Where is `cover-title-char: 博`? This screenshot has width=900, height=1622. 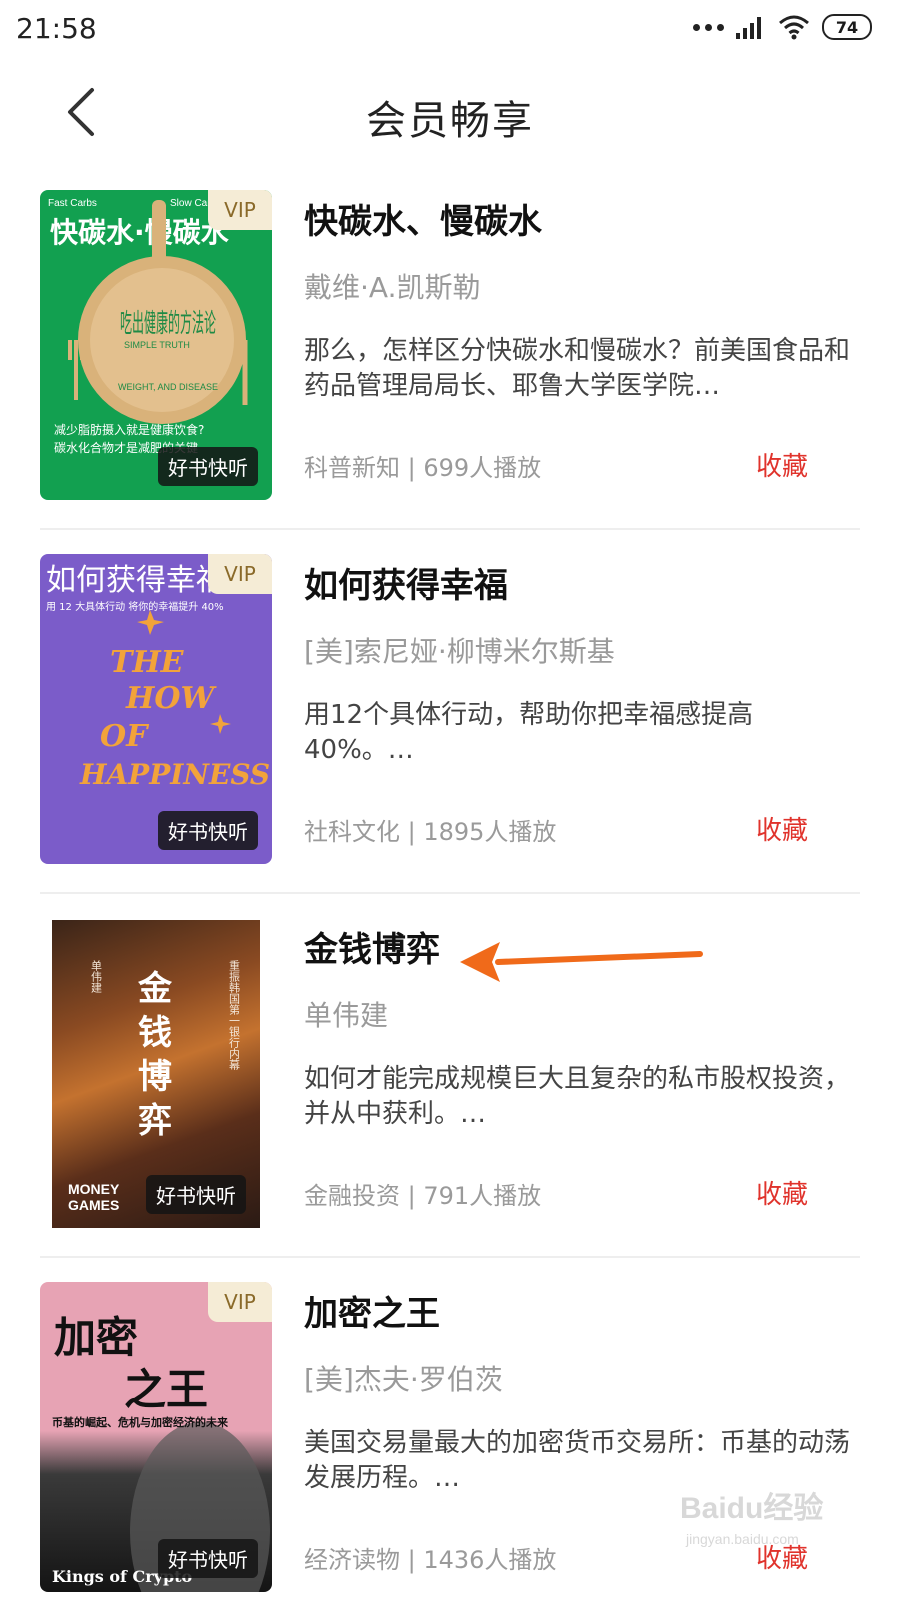
cover-title-char: 博 is located at coordinates (155, 1077).